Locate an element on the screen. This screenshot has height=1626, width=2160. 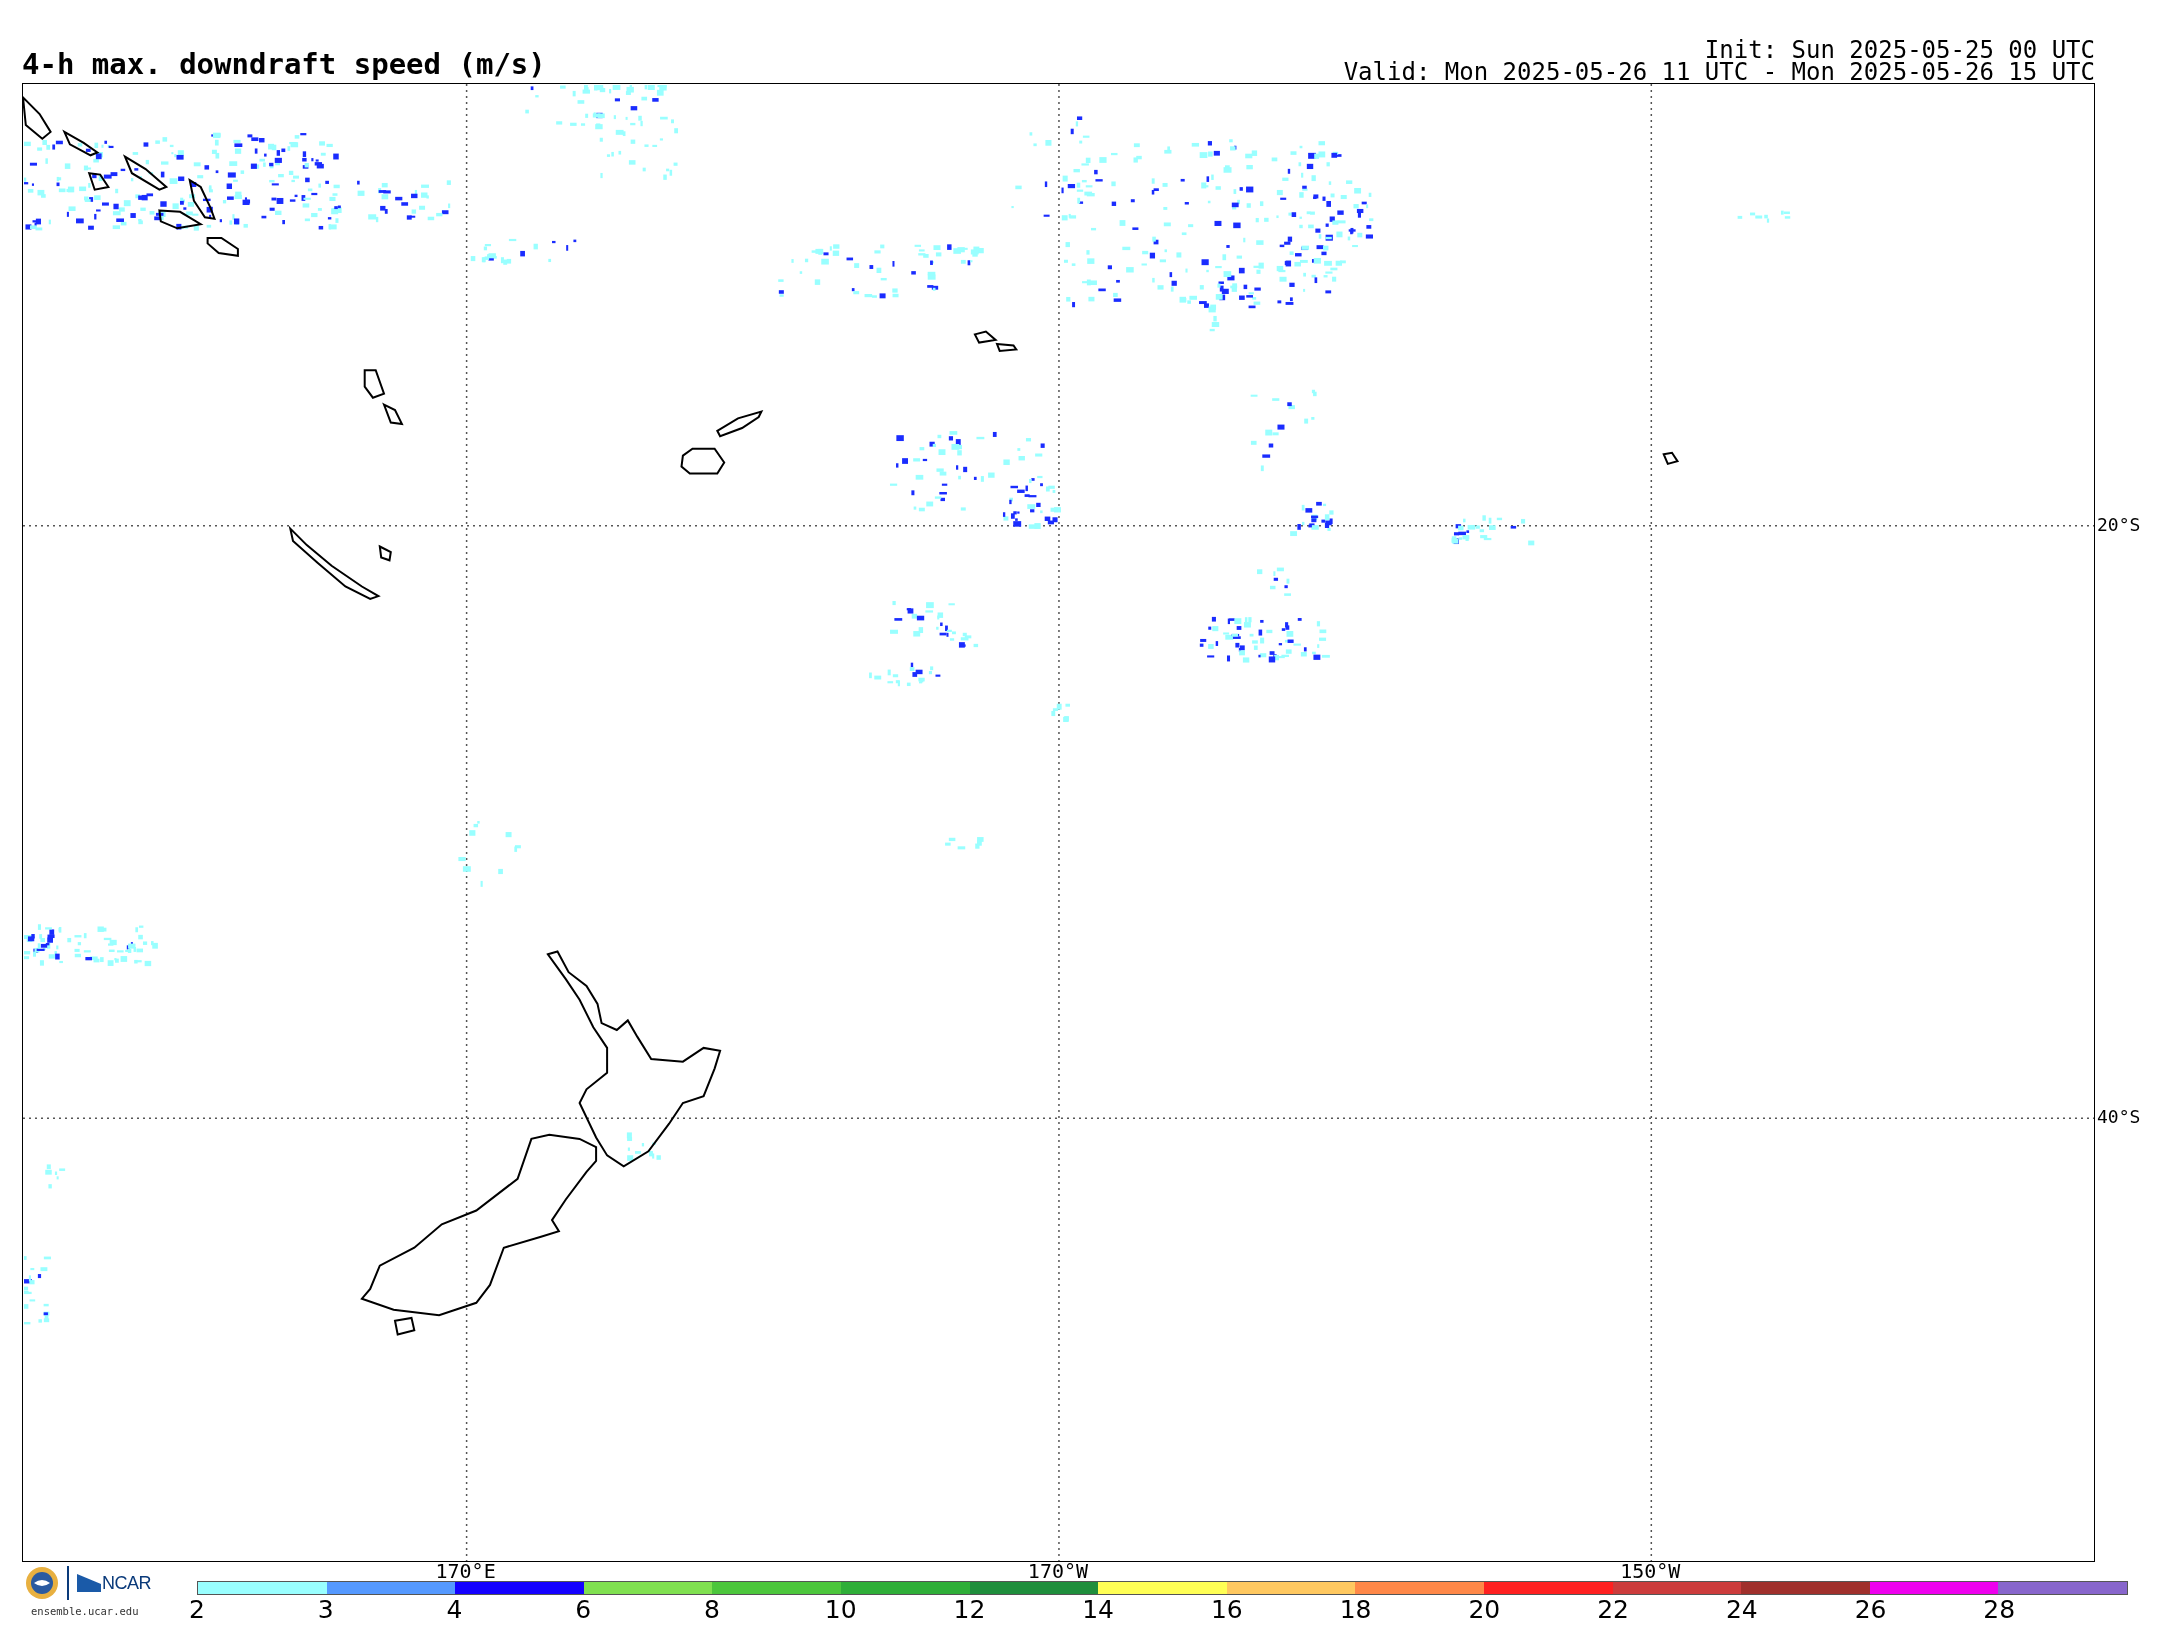
colorbar-tick-label: 14 is located at coordinates (1098, 1610).